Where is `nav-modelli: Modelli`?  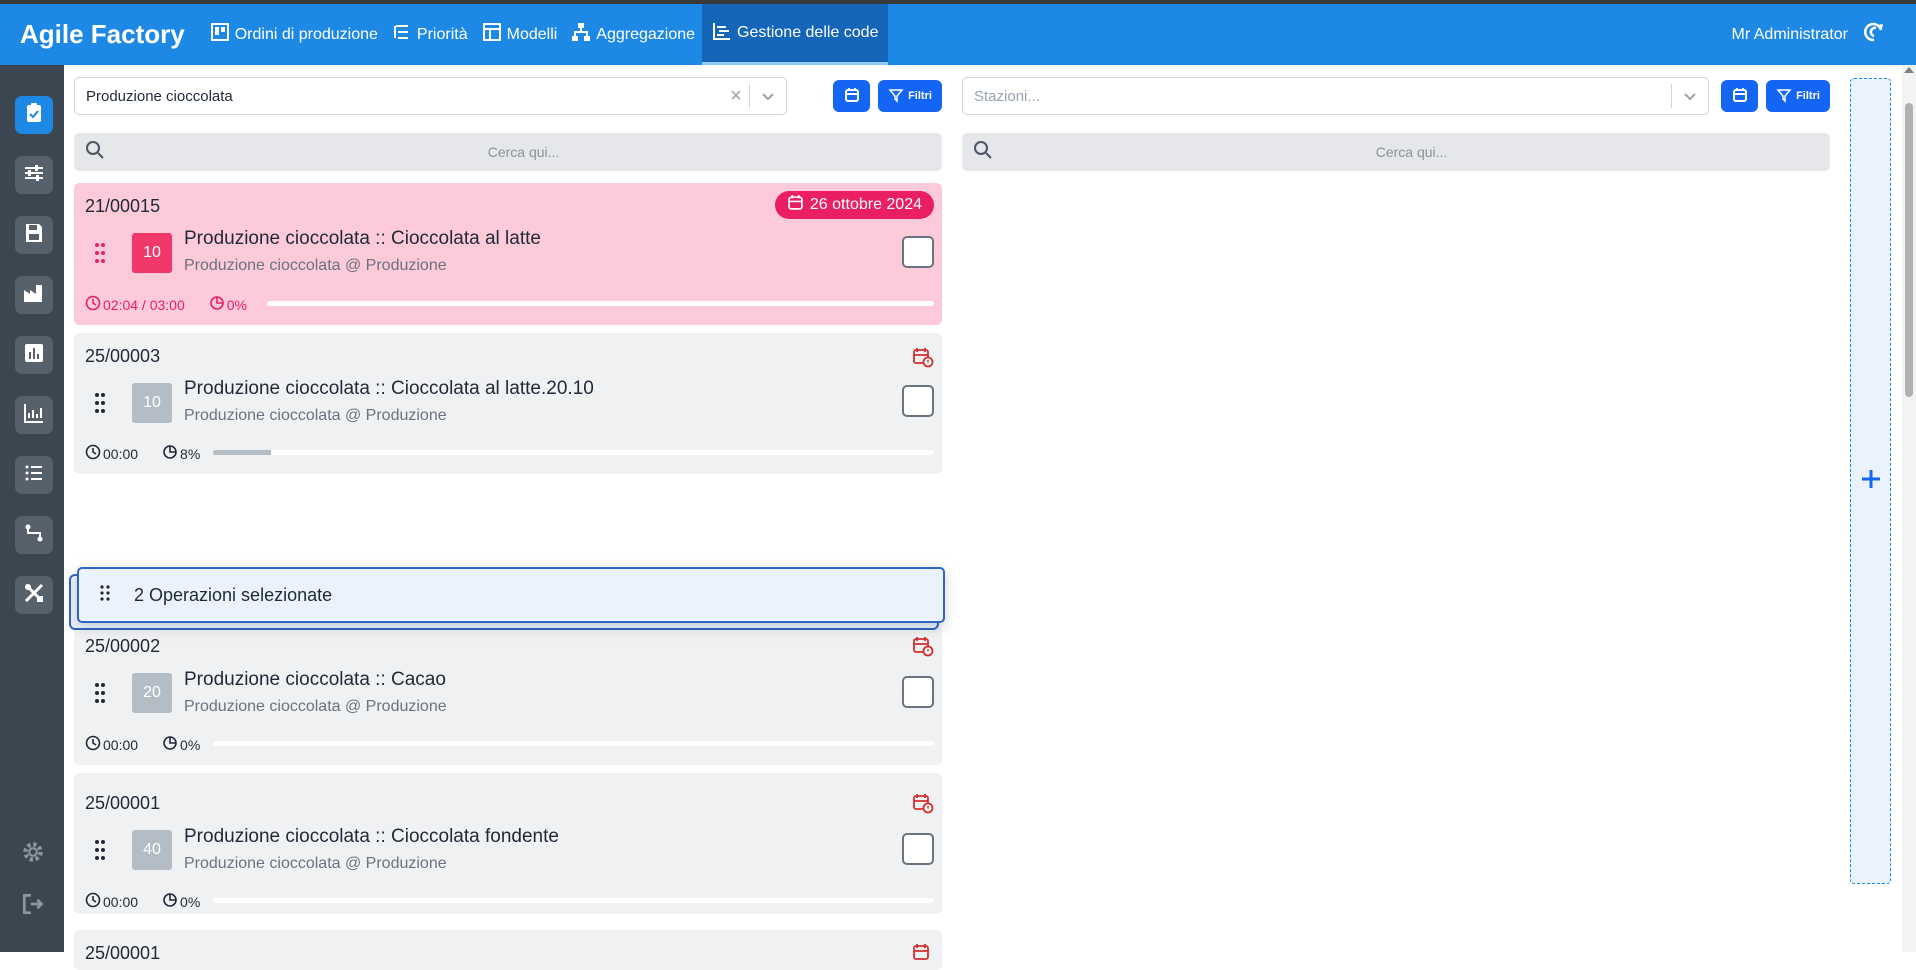
nav-modelli: Modelli is located at coordinates (520, 34).